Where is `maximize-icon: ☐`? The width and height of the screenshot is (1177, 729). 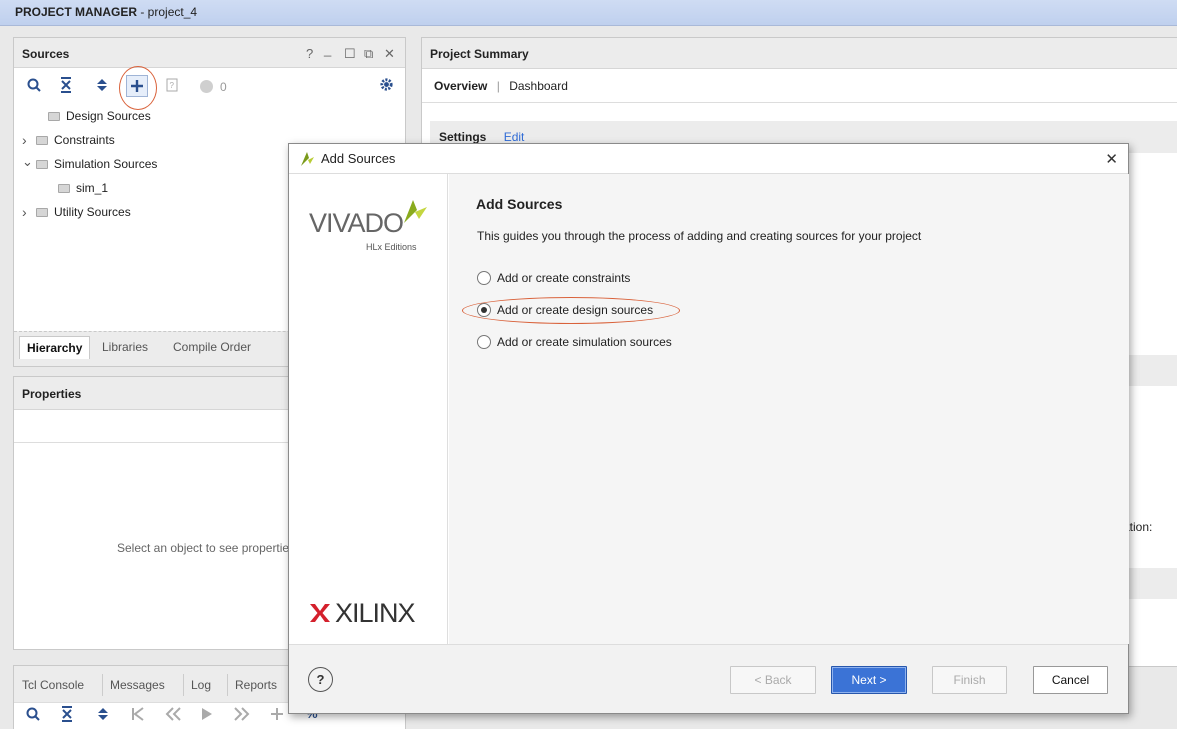
maximize-icon: ☐ is located at coordinates (350, 54).